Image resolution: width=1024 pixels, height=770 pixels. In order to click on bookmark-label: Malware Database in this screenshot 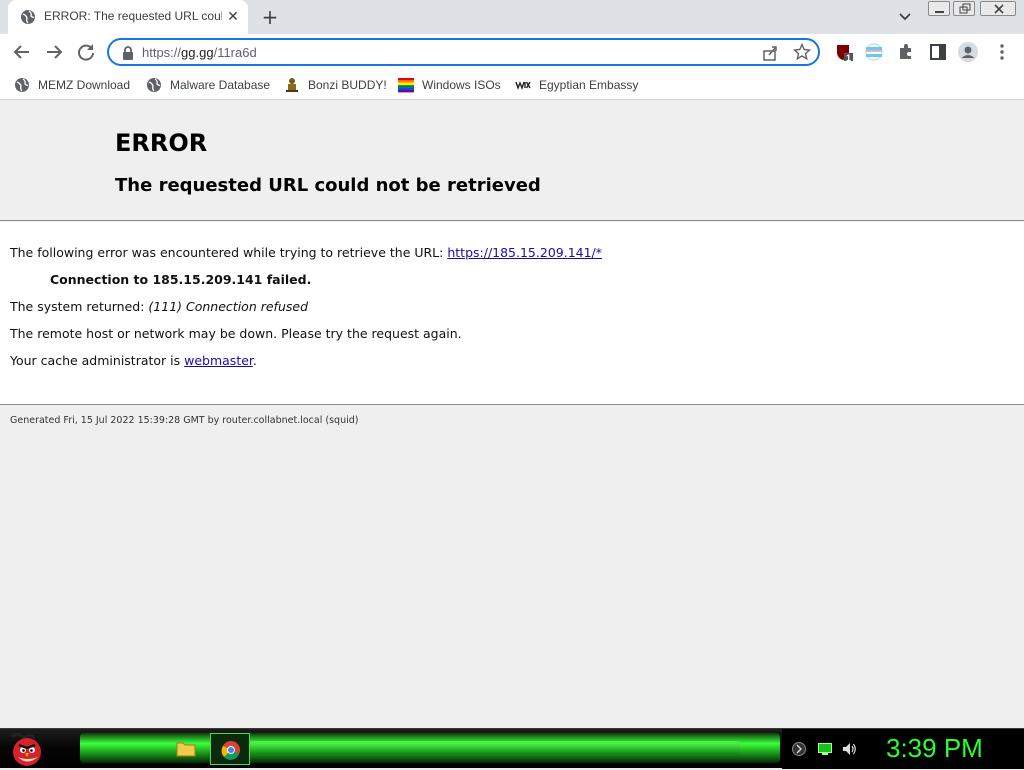, I will do `click(220, 85)`.